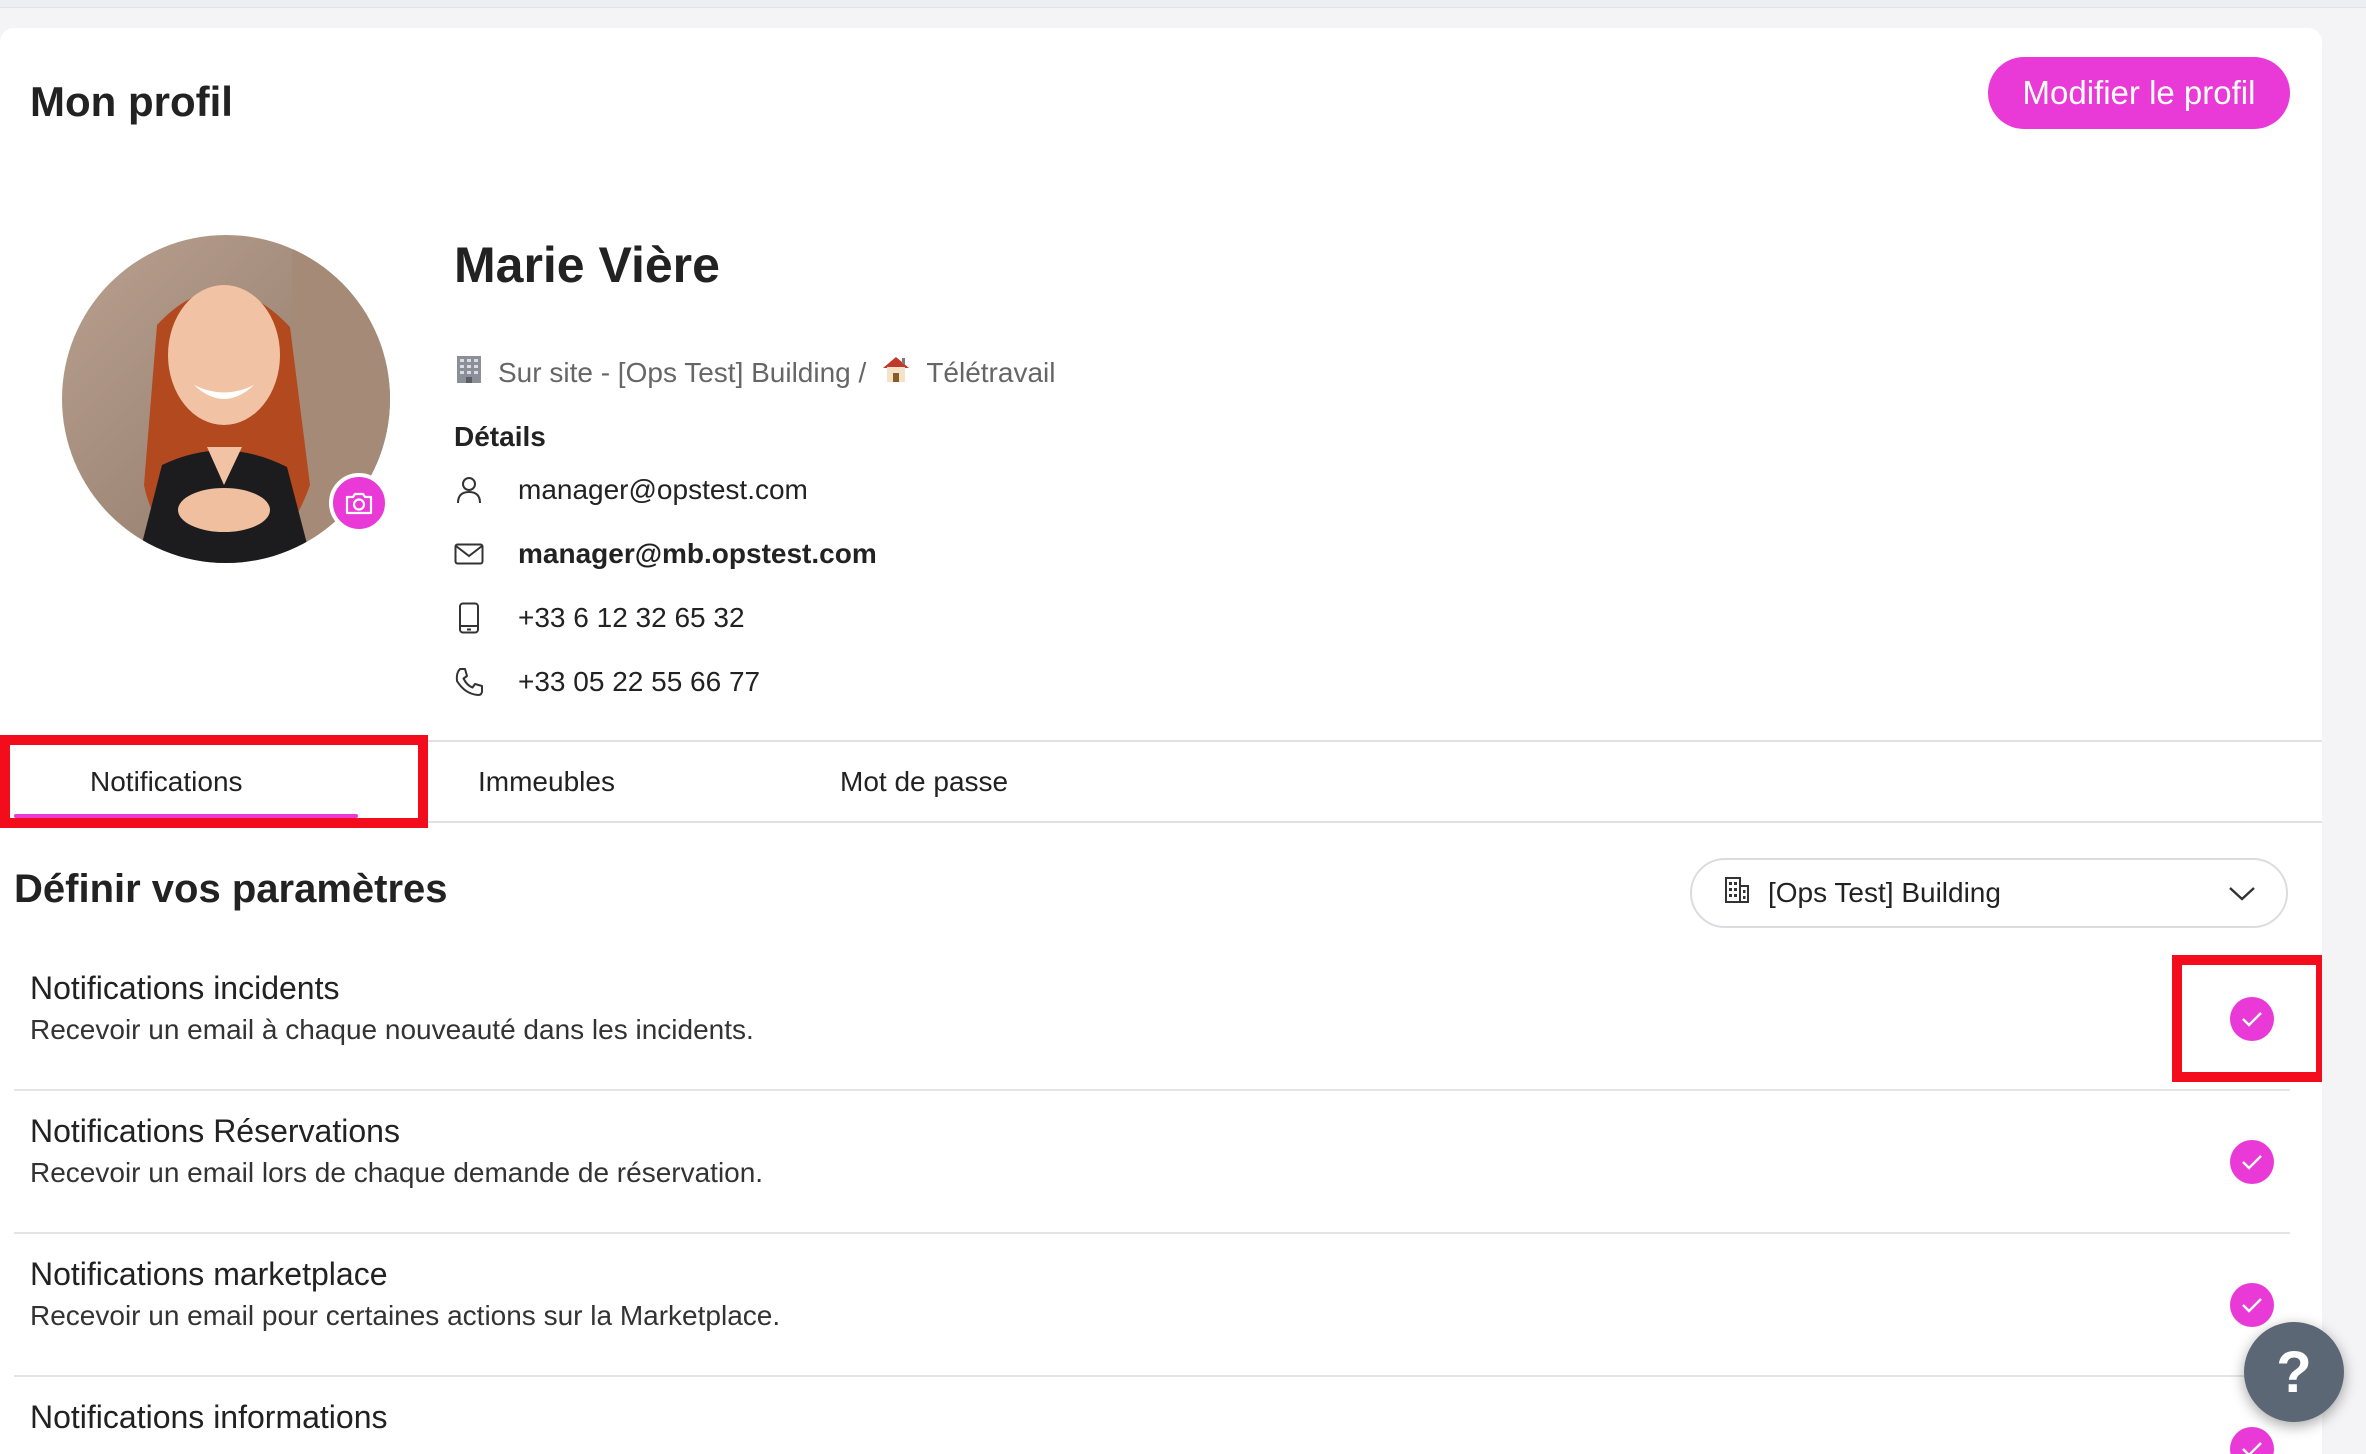  Describe the element at coordinates (209, 1417) in the screenshot. I see `notification-title: Notifications informations` at that location.